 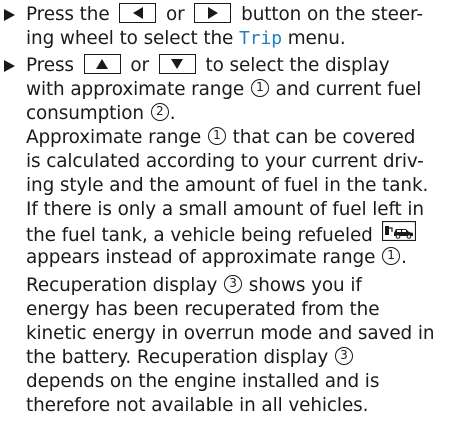 I want to click on down-arrow-button-icon, so click(x=177, y=64).